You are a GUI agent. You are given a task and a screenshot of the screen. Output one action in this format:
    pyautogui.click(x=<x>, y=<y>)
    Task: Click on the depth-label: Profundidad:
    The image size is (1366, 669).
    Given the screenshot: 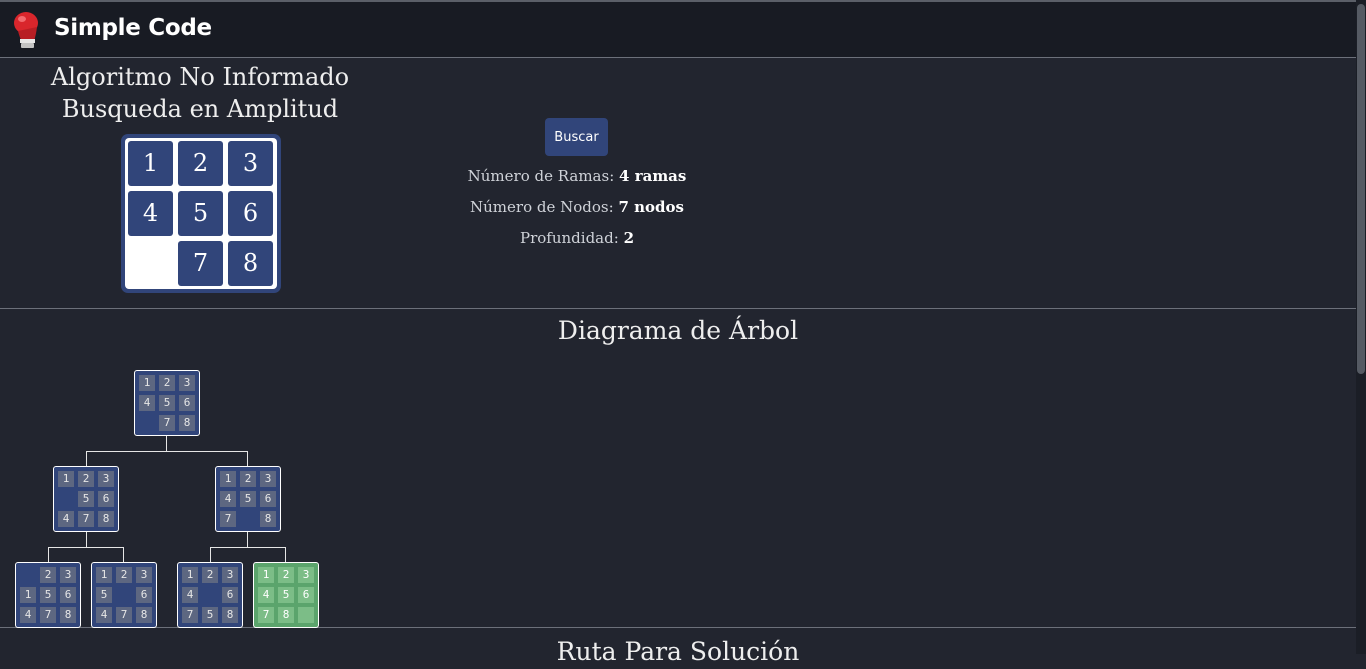 What is the action you would take?
    pyautogui.click(x=569, y=238)
    